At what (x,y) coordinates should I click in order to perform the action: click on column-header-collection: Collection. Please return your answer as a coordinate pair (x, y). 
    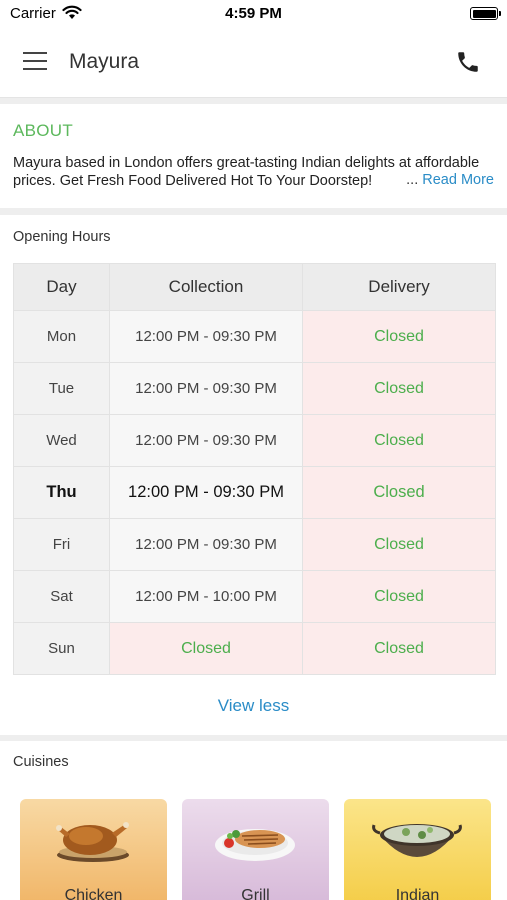
    Looking at the image, I should click on (206, 287).